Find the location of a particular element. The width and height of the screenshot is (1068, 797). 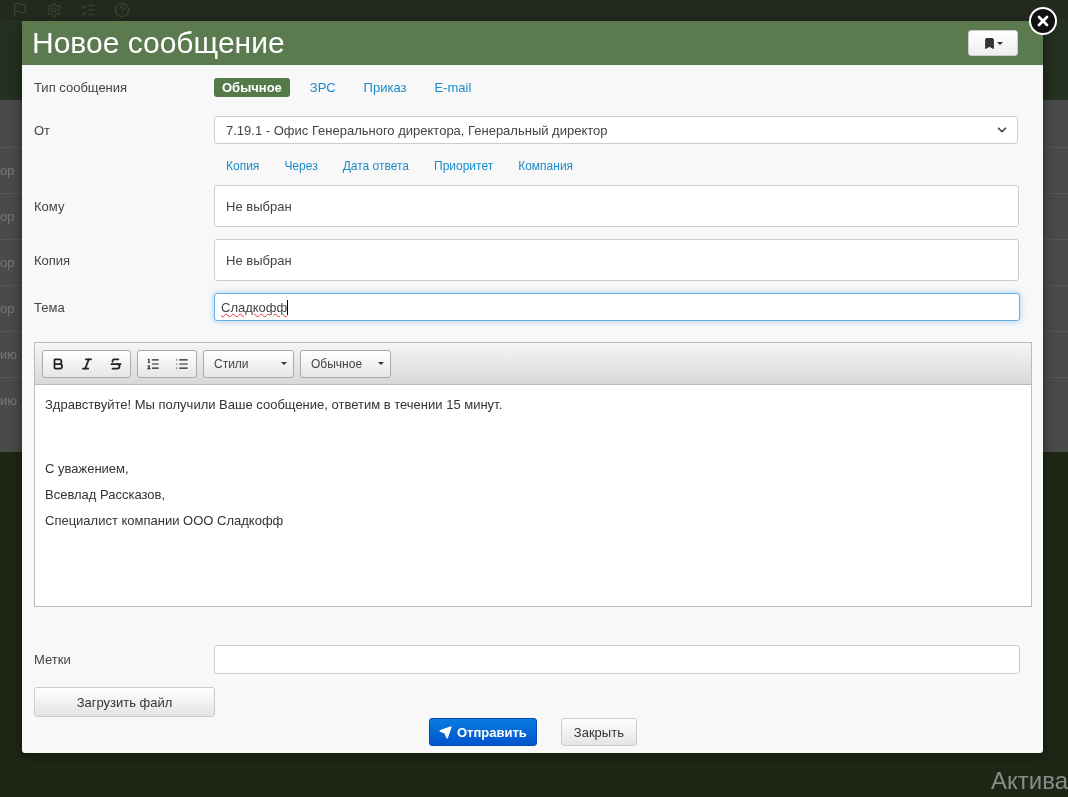

tags-field is located at coordinates (617, 659).